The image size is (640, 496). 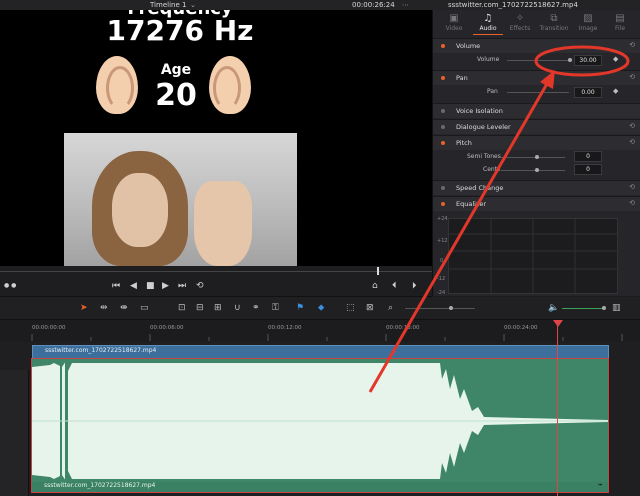 What do you see at coordinates (84, 308) in the screenshot?
I see `selection-tool-icon: ➤` at bounding box center [84, 308].